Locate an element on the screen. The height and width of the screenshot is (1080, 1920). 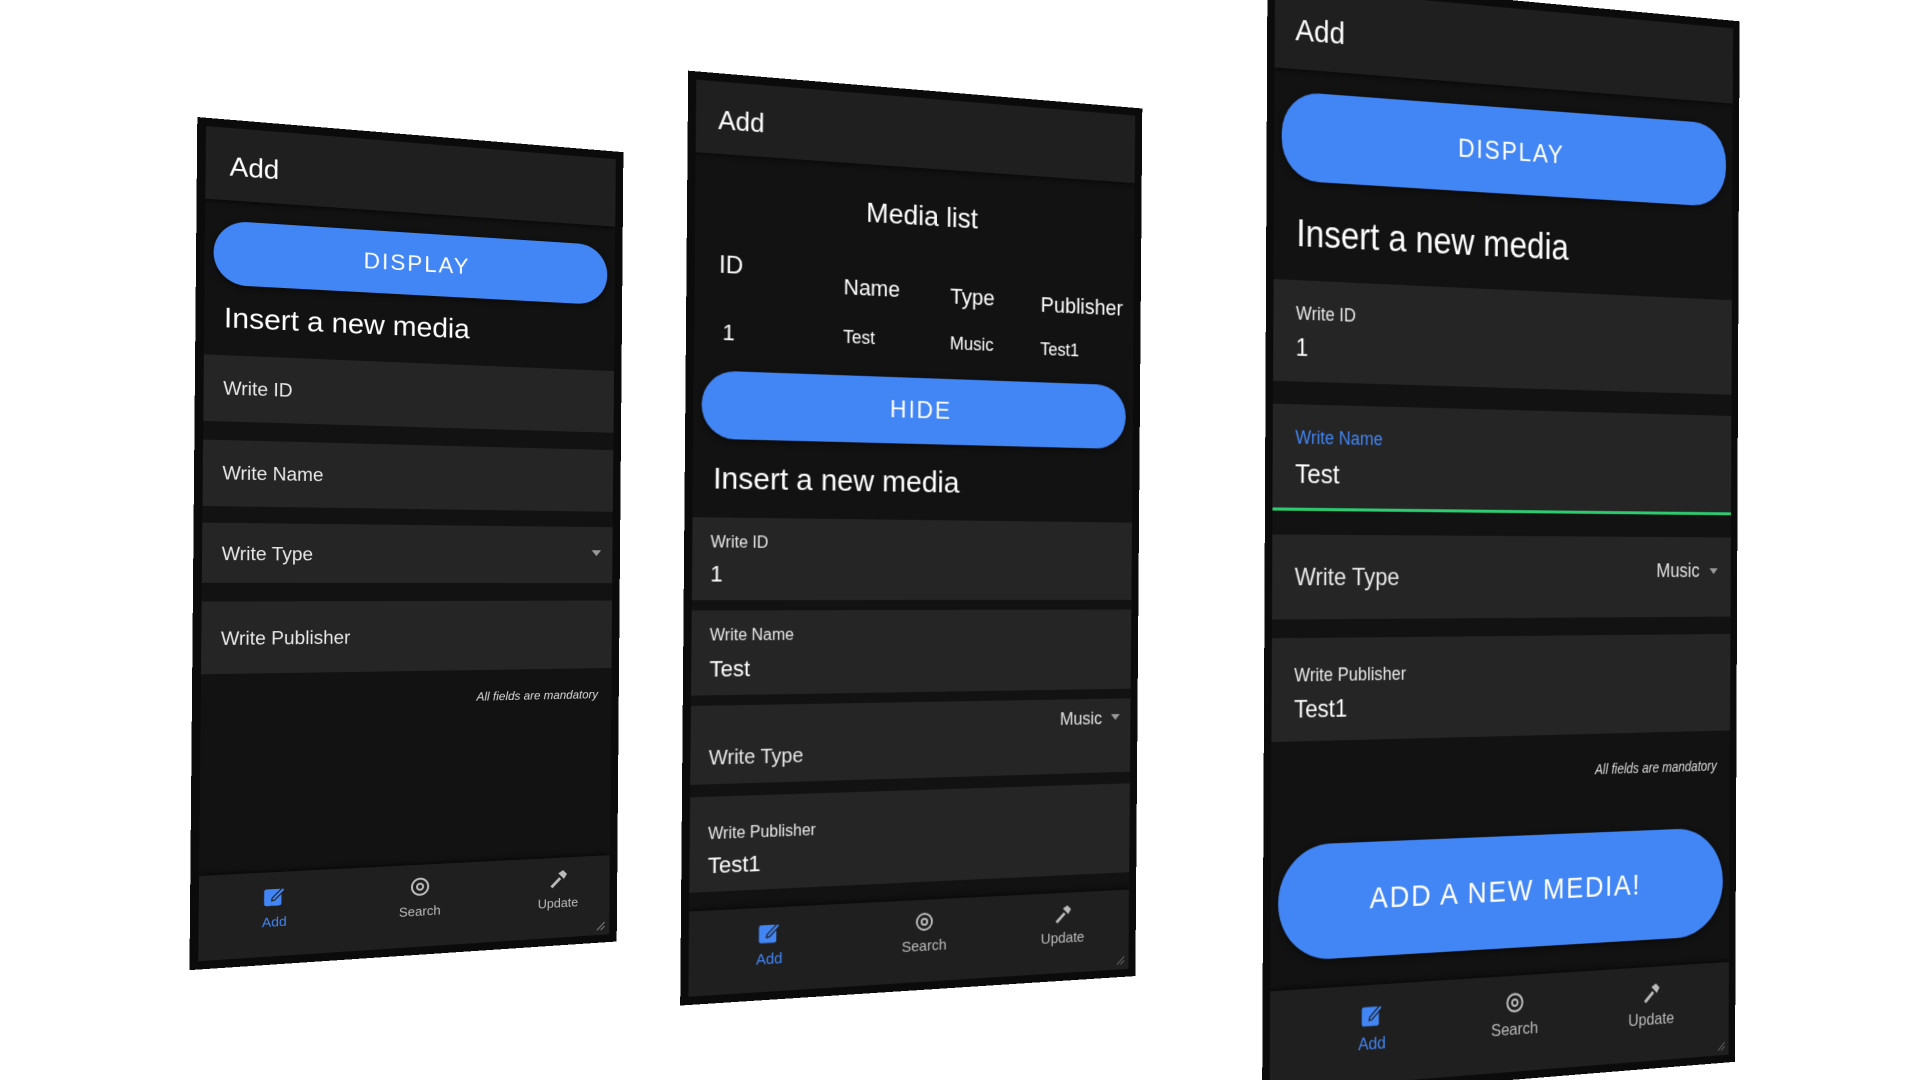
app-bar: Add is located at coordinates (410, 176).